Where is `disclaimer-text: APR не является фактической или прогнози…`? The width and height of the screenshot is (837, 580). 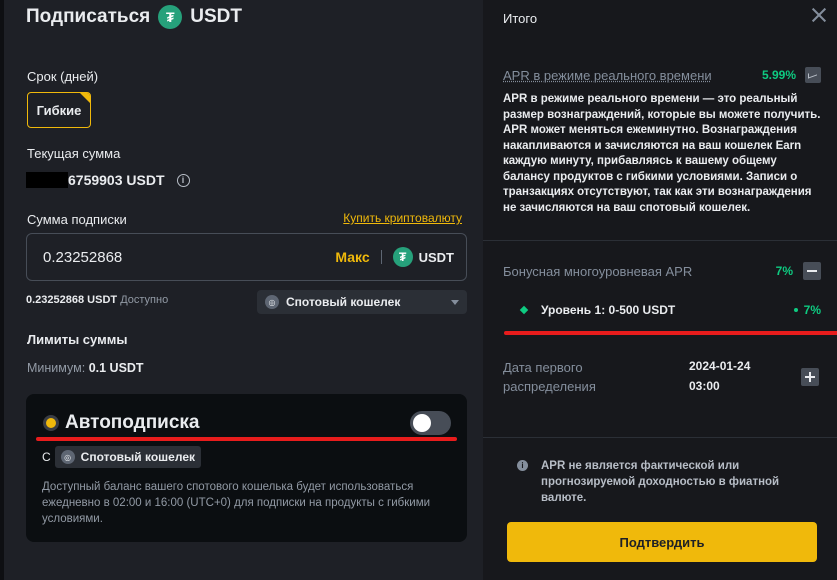
disclaimer-text: APR не является фактической или прогнози… is located at coordinates (660, 482).